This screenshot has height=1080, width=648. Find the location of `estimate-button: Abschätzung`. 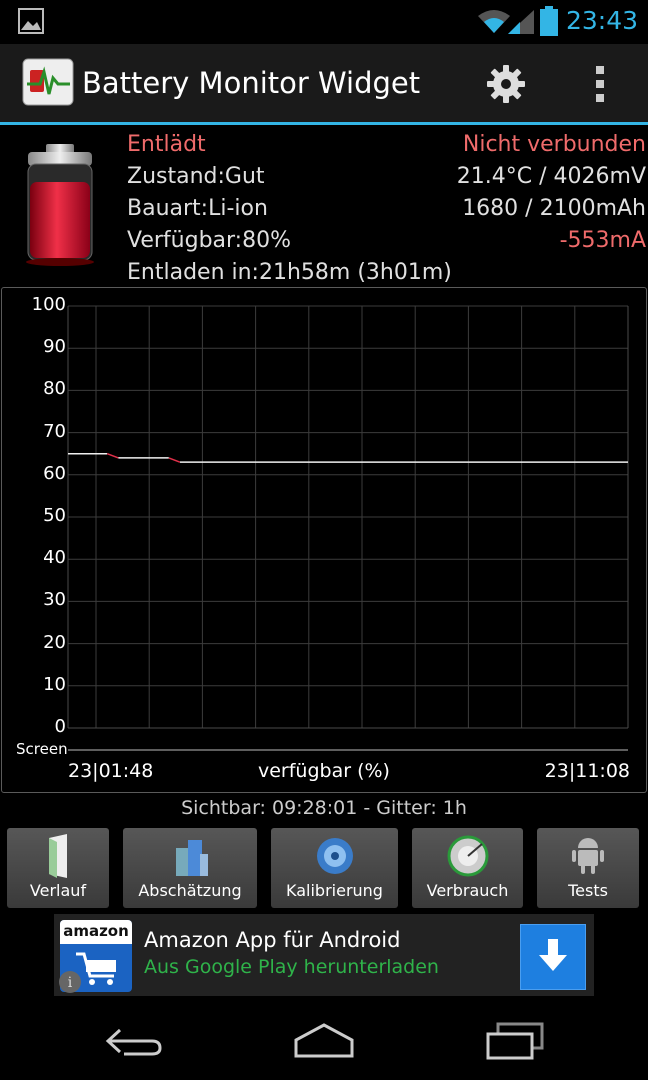

estimate-button: Abschätzung is located at coordinates (190, 868).